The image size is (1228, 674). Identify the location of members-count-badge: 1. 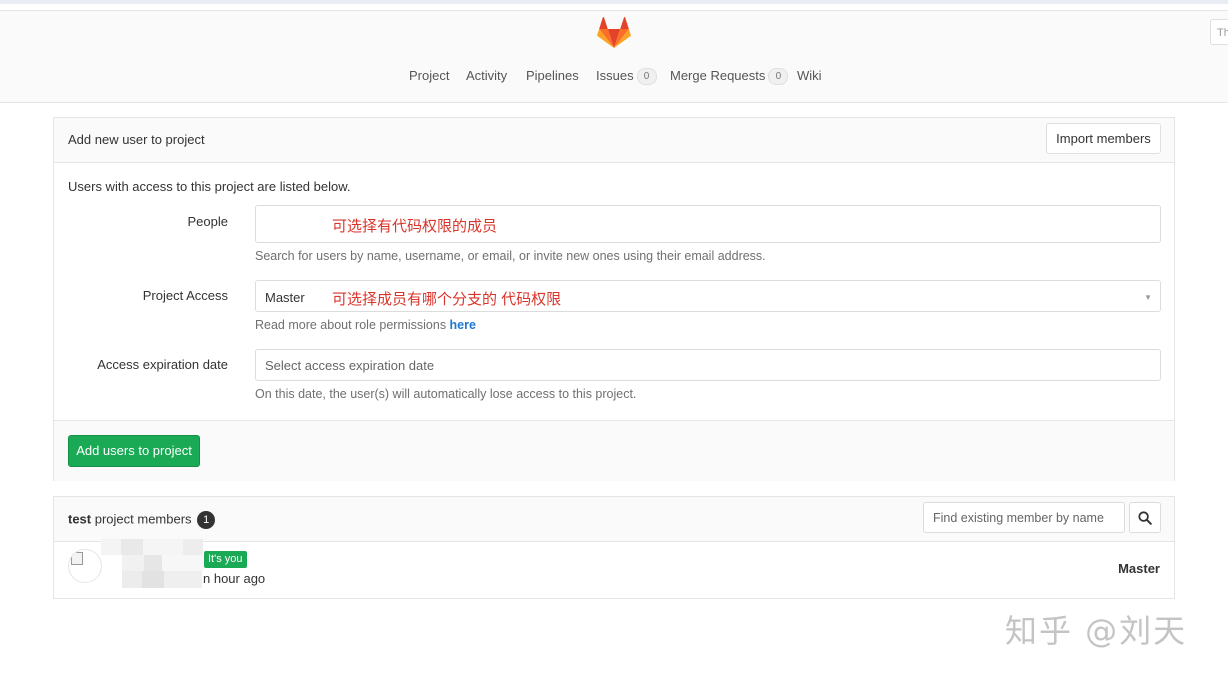
(206, 520).